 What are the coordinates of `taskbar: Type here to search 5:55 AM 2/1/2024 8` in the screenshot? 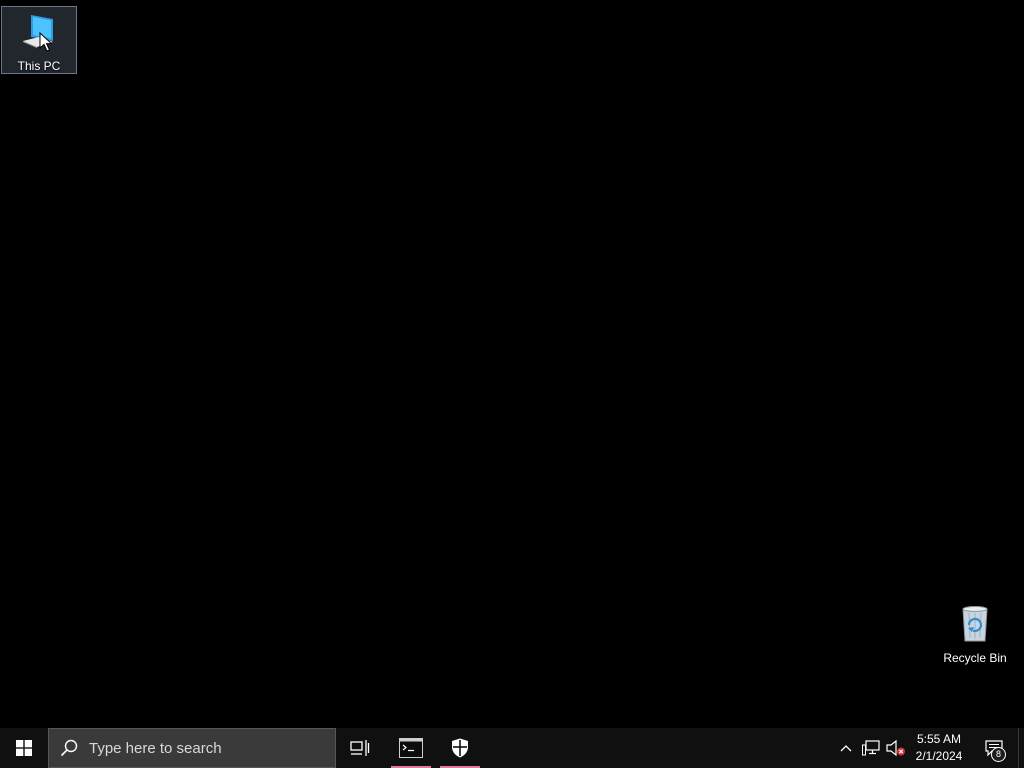 It's located at (512, 748).